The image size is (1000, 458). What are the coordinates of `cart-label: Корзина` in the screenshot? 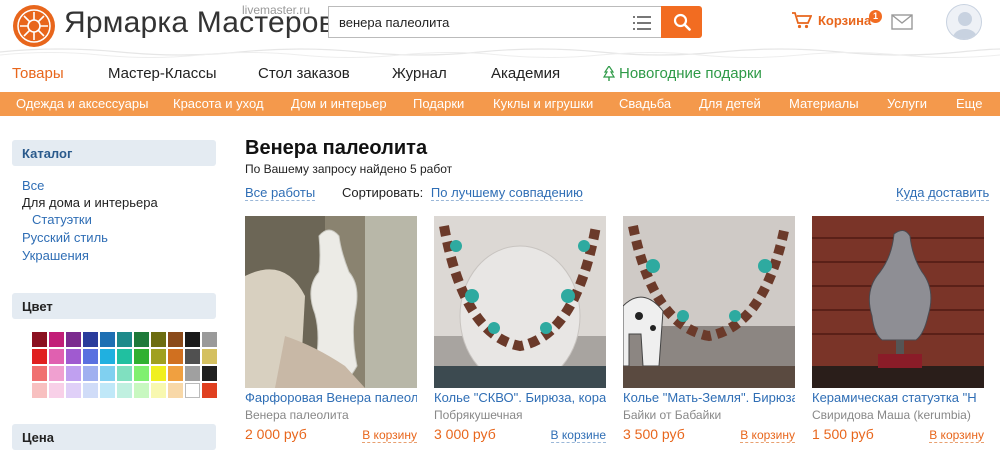 It's located at (845, 20).